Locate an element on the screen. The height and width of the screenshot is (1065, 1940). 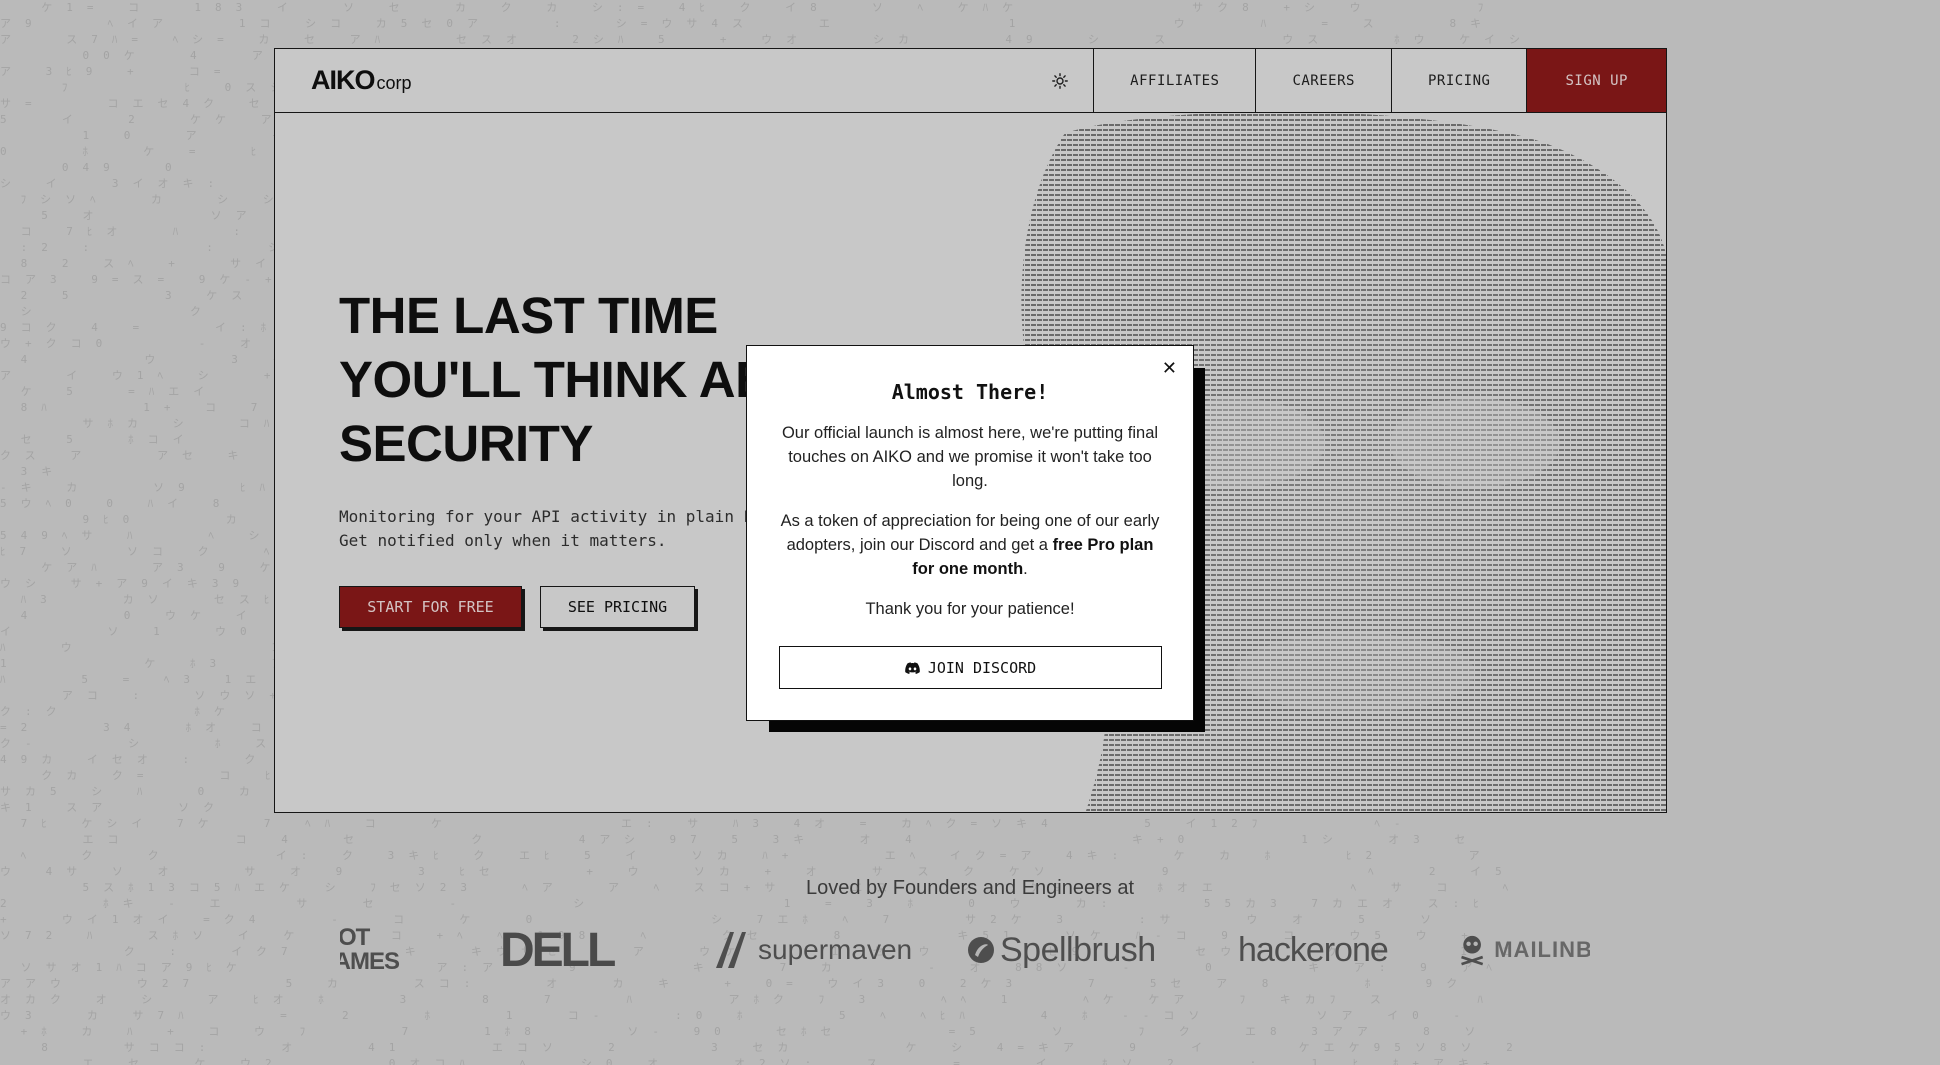
discord-icon is located at coordinates (912, 667).